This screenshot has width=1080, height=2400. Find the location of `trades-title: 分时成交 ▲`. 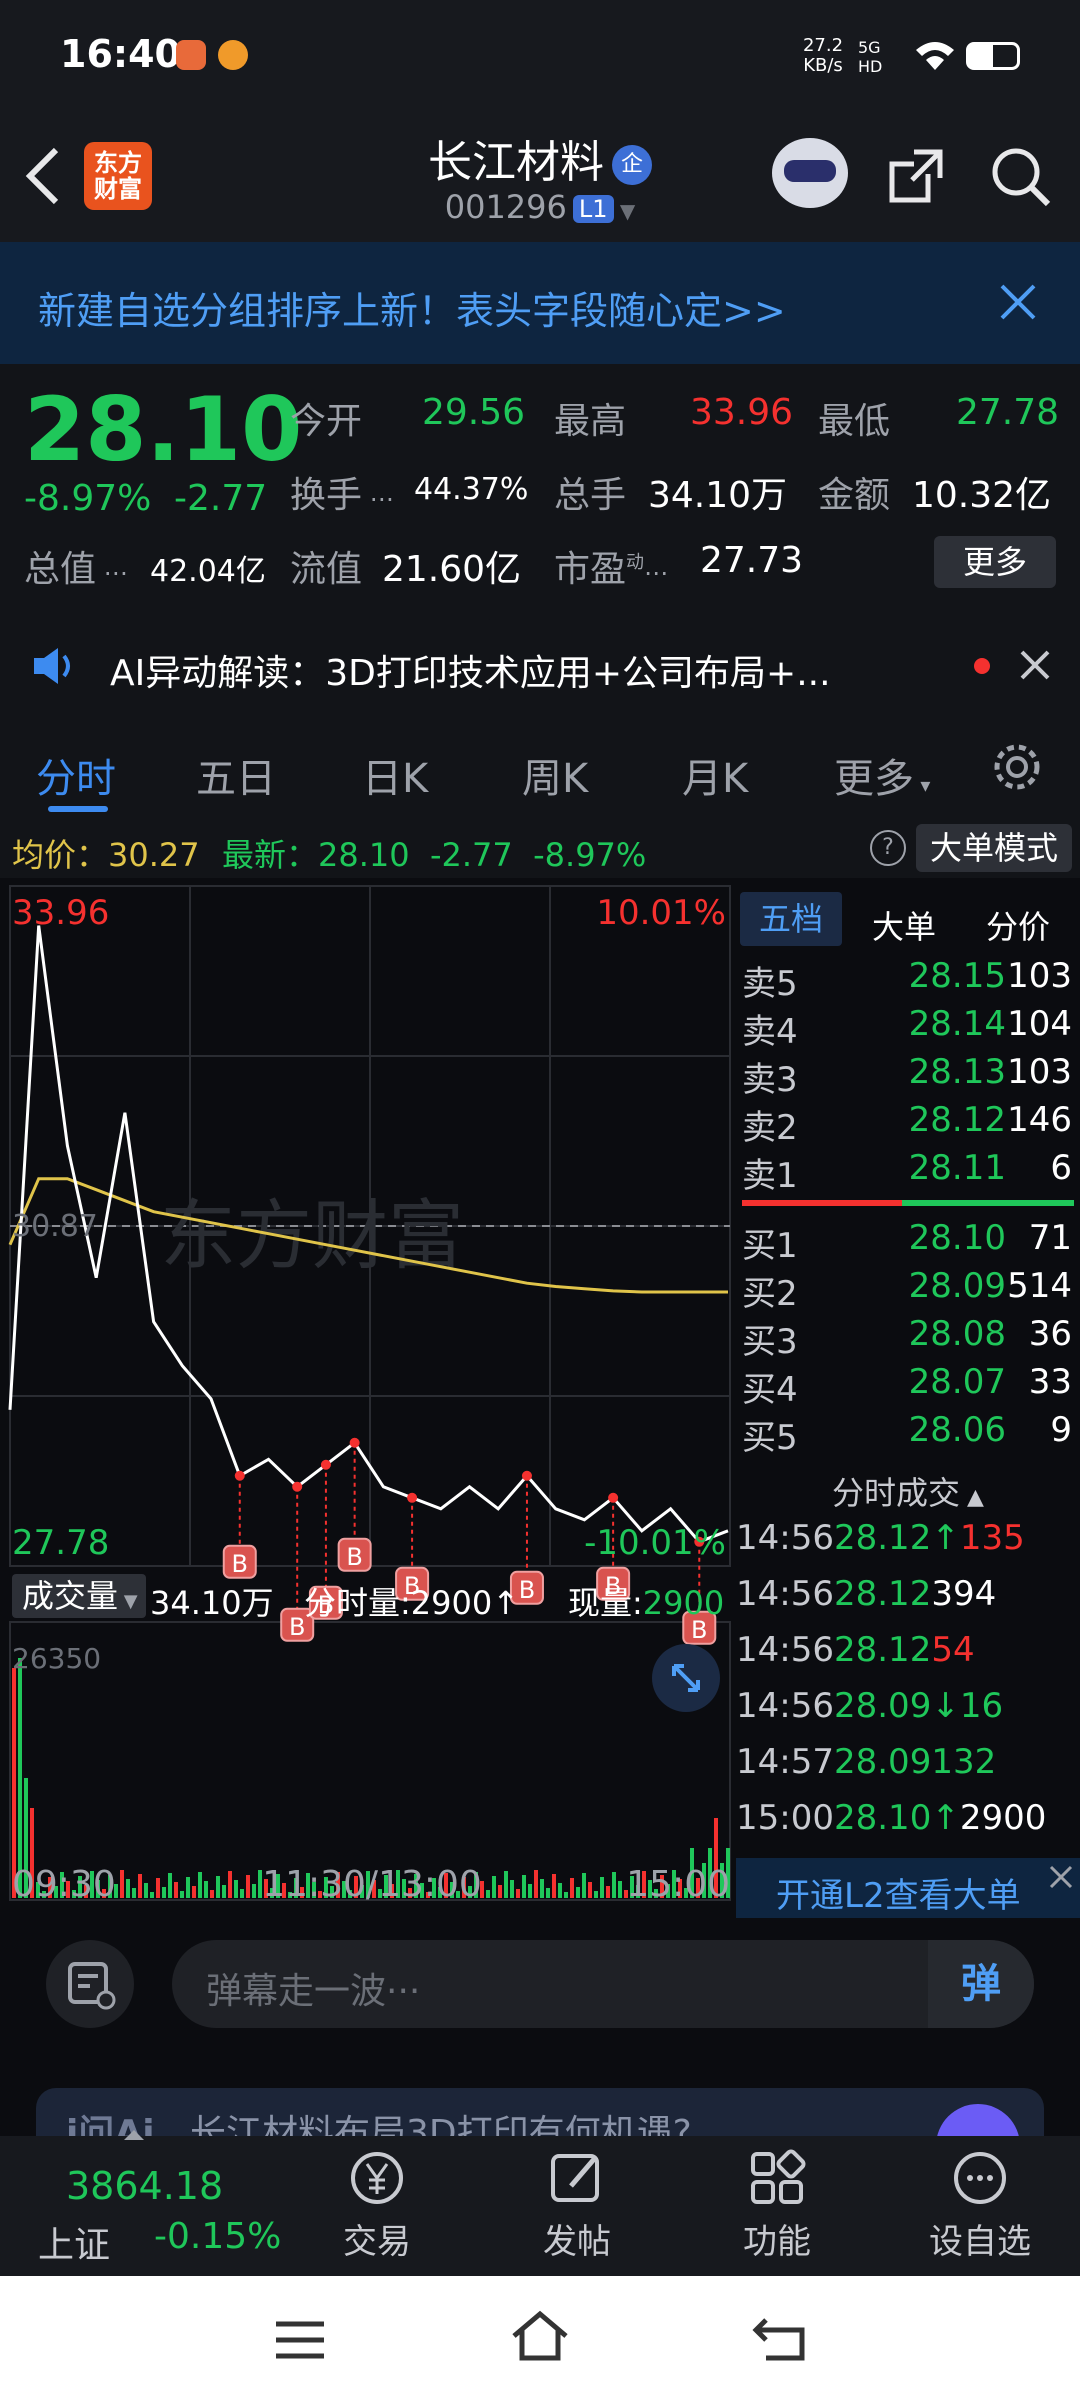

trades-title: 分时成交 ▲ is located at coordinates (908, 1491).